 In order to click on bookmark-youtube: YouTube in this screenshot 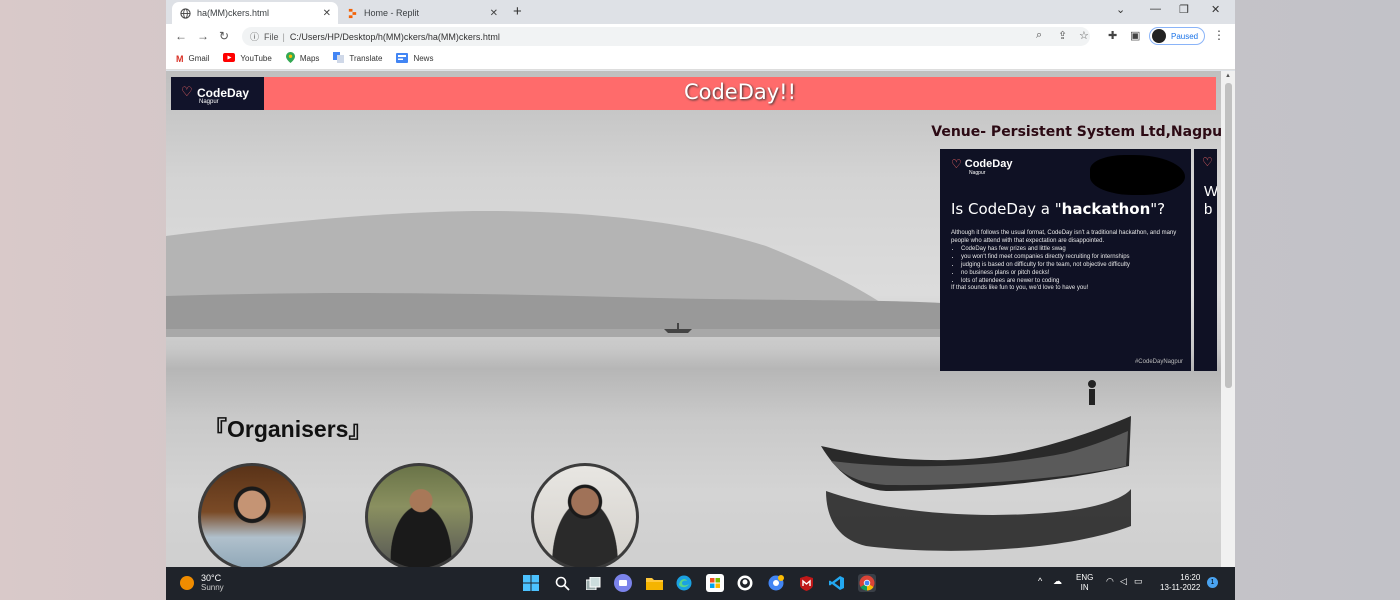, I will do `click(247, 58)`.